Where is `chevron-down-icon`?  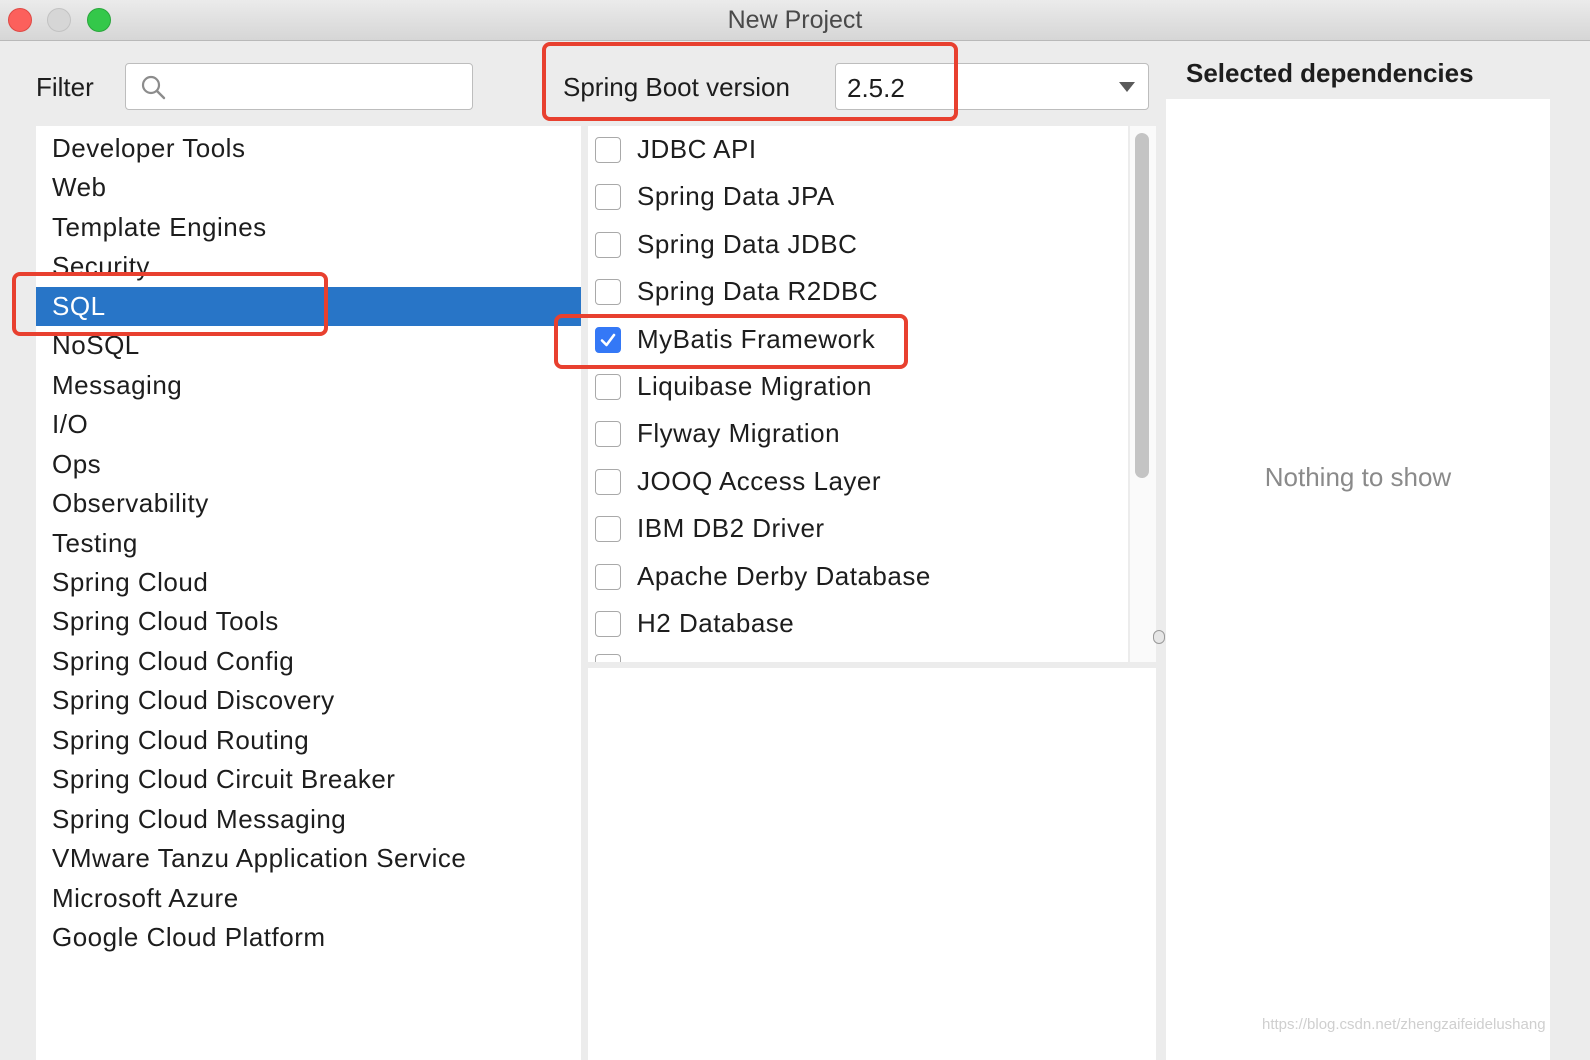 chevron-down-icon is located at coordinates (1127, 87).